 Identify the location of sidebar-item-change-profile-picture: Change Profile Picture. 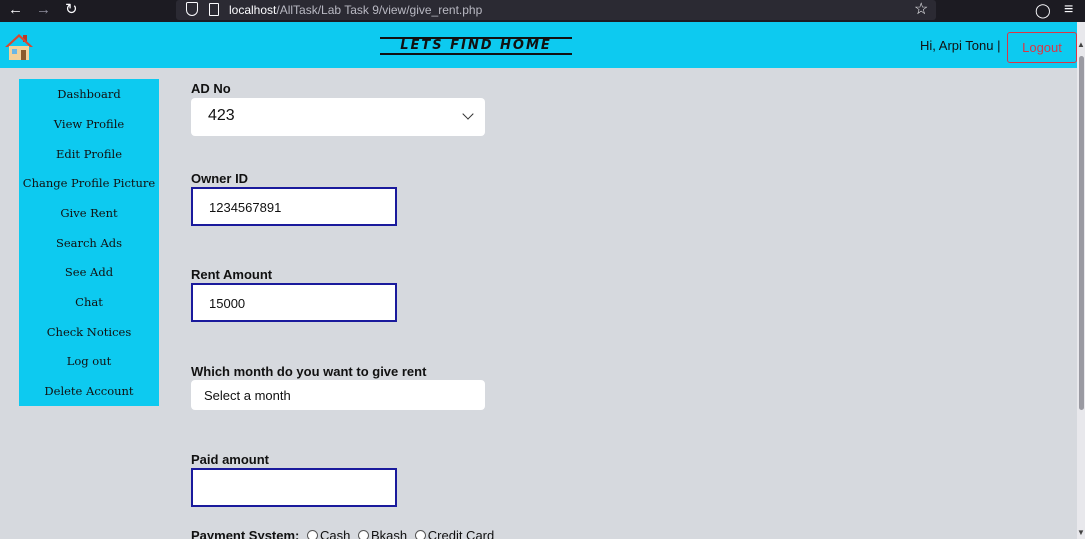
(89, 183).